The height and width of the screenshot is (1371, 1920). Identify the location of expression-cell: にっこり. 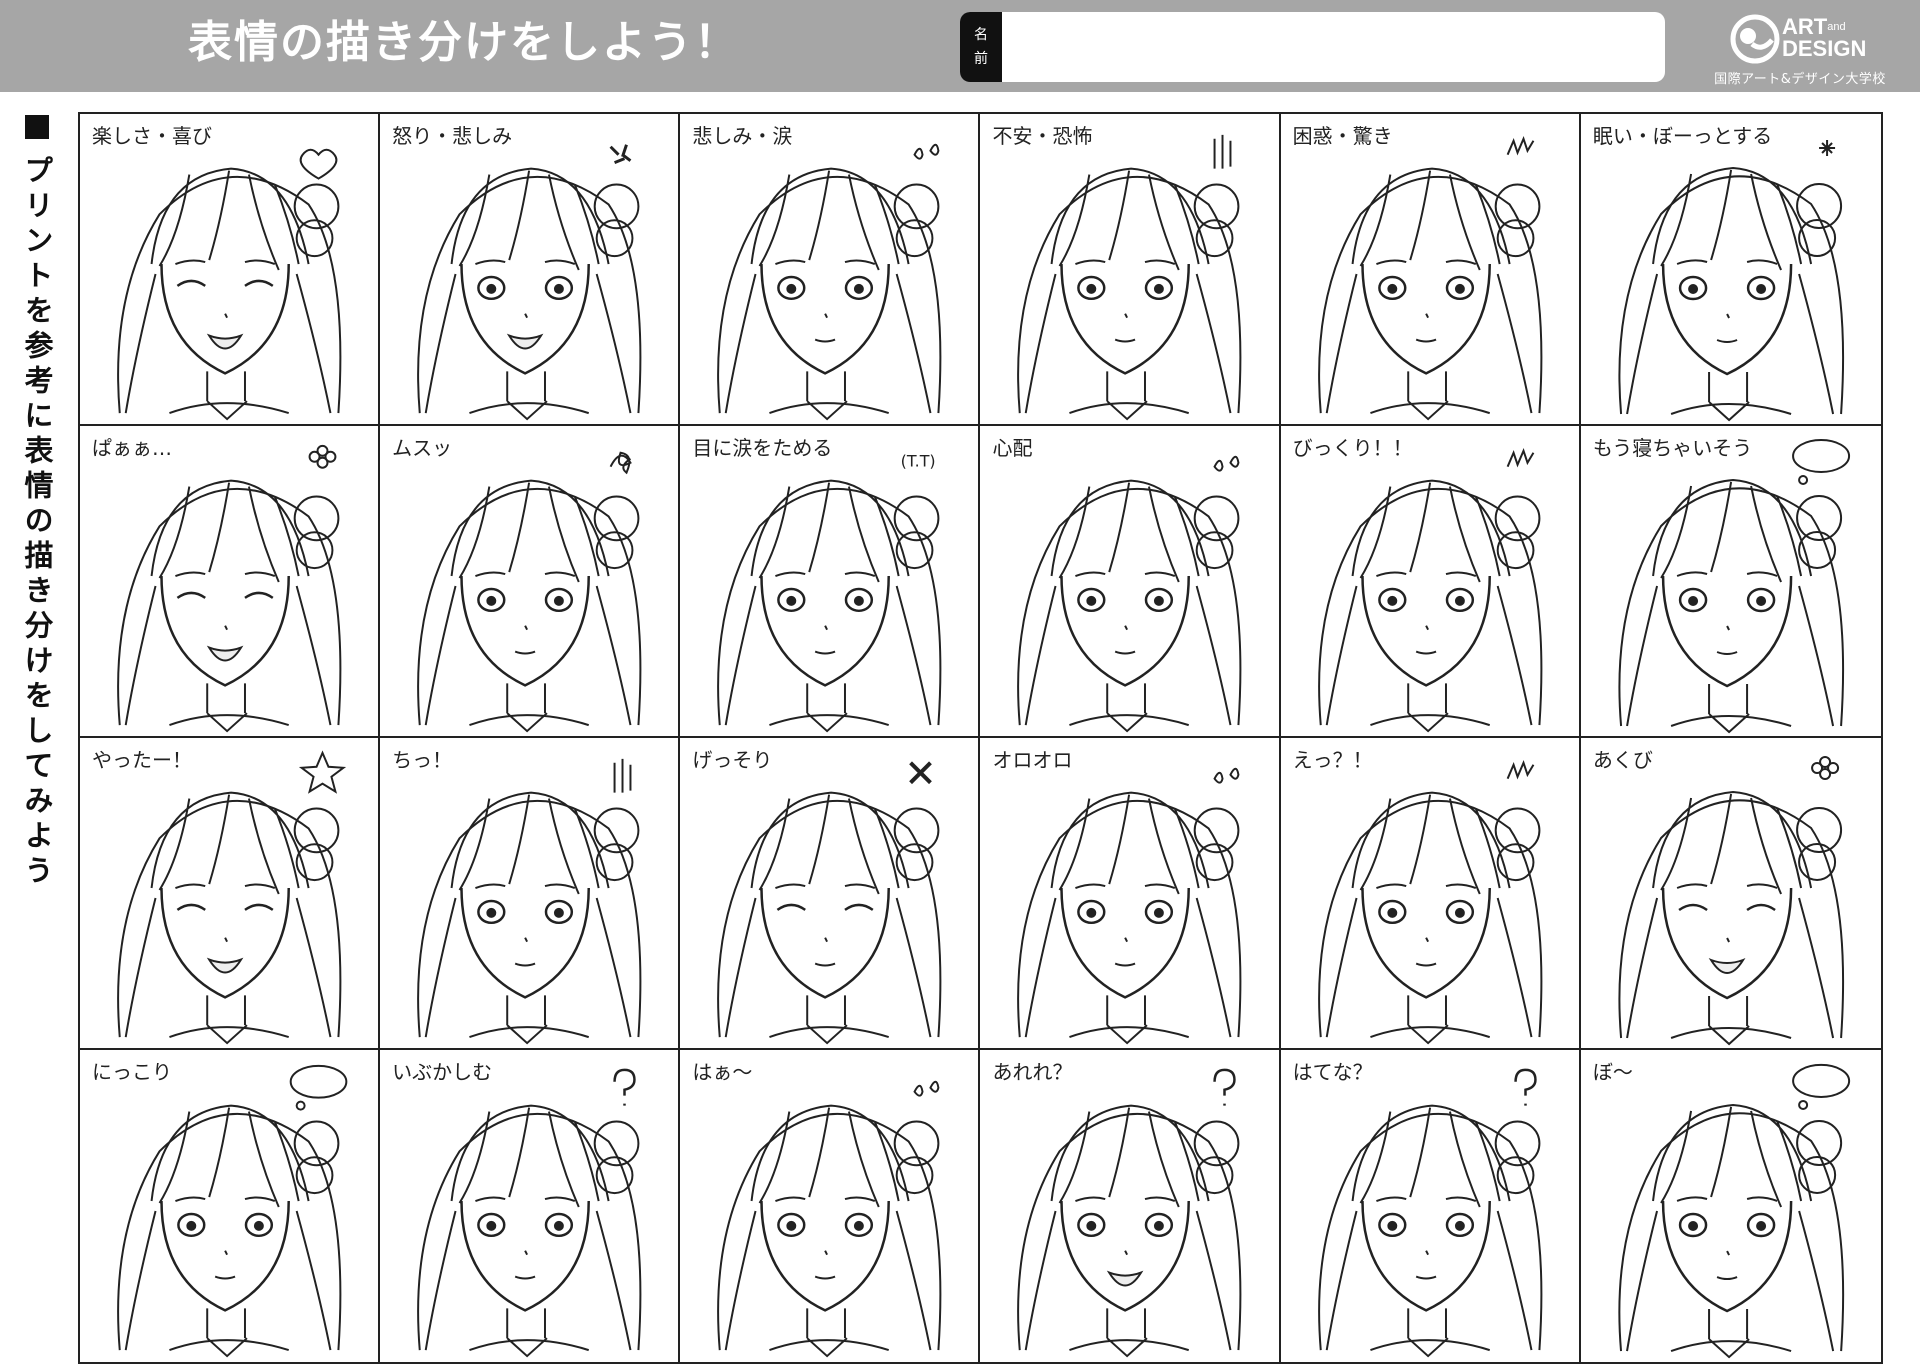
(230, 1206).